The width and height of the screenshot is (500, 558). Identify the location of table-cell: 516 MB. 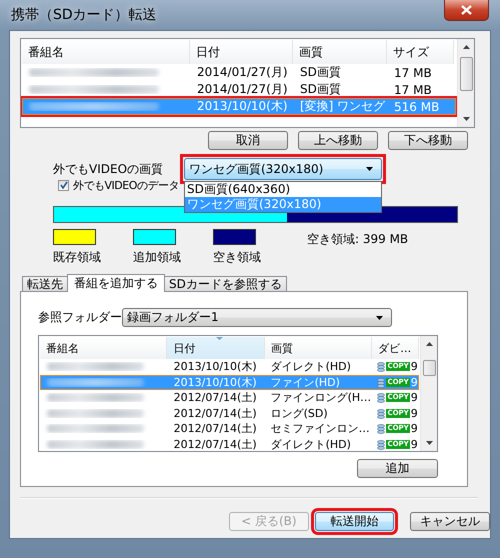
(417, 107).